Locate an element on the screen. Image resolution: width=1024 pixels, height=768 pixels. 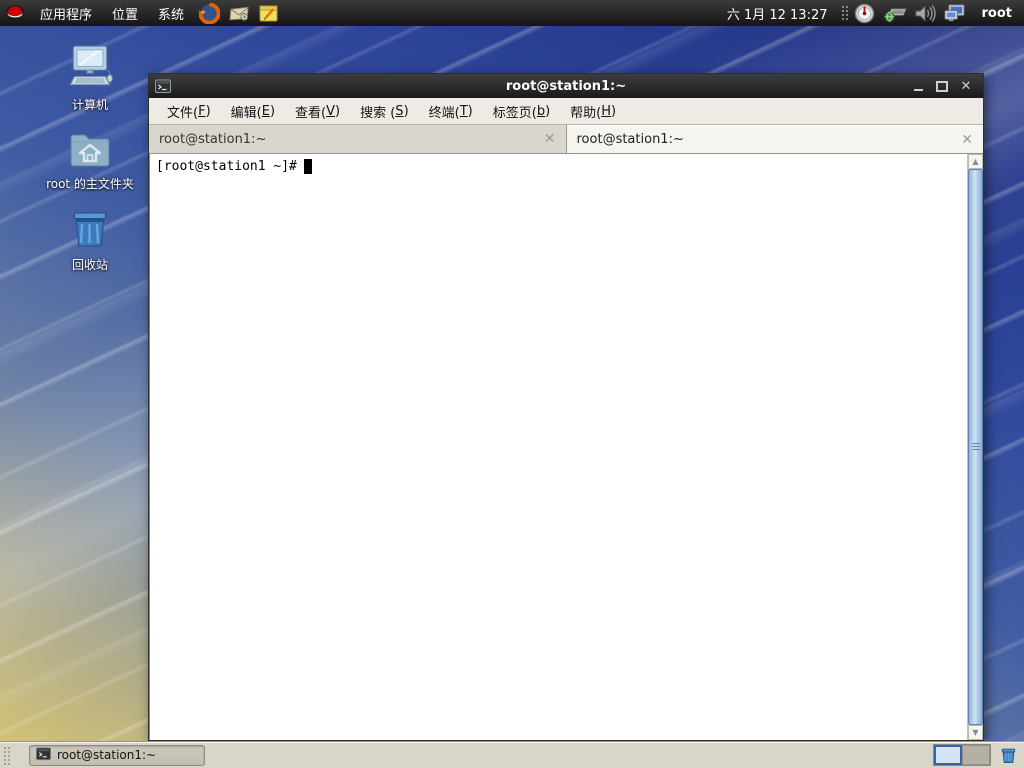
workspace-switcher is located at coordinates (962, 755).